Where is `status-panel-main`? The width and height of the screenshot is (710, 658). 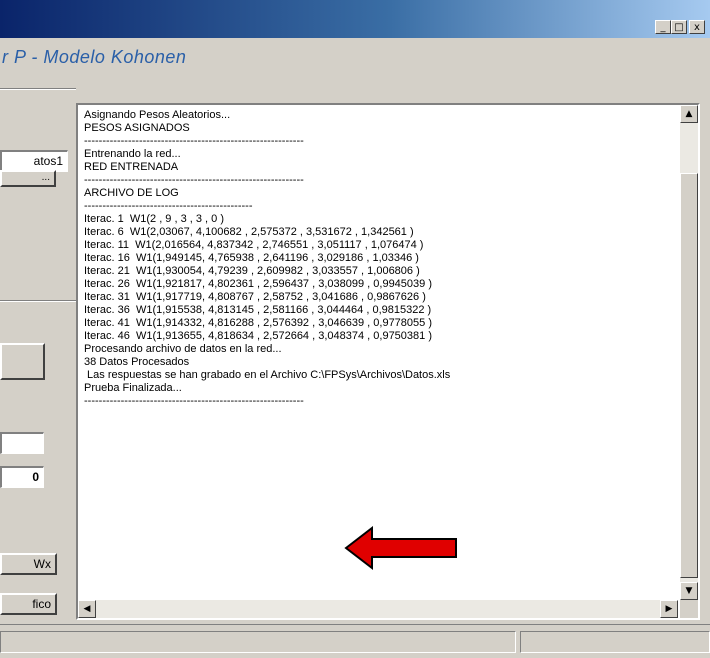
status-panel-main is located at coordinates (258, 642).